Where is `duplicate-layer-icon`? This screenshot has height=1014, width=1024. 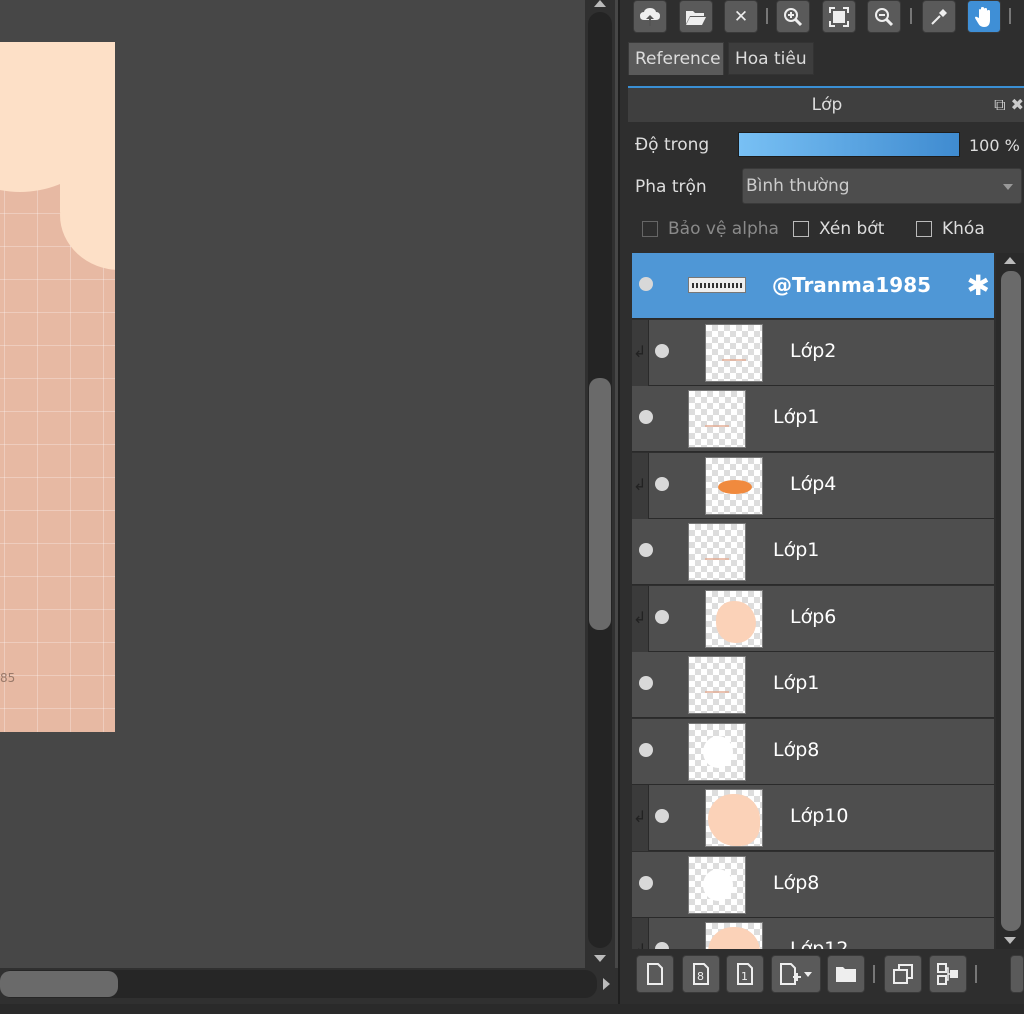
duplicate-layer-icon is located at coordinates (903, 974).